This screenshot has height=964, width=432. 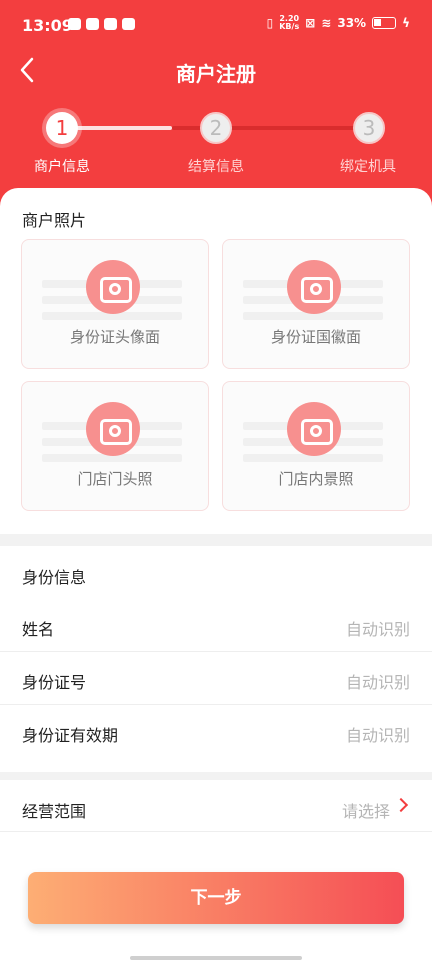 What do you see at coordinates (377, 735) in the screenshot?
I see `id-validity-value: 自动识别` at bounding box center [377, 735].